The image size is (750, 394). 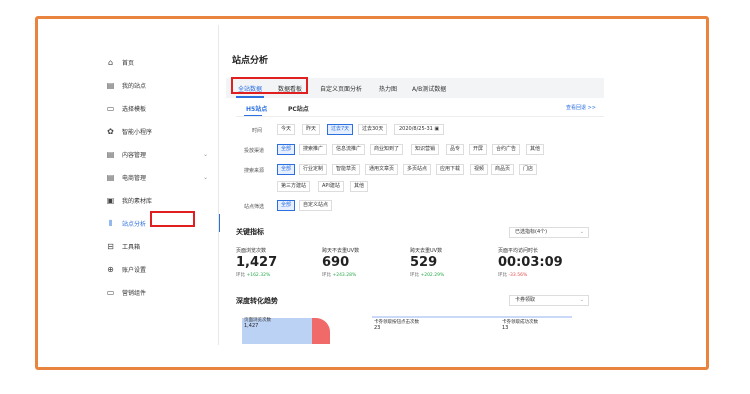 What do you see at coordinates (331, 186) in the screenshot?
I see `chip-api: API建站` at bounding box center [331, 186].